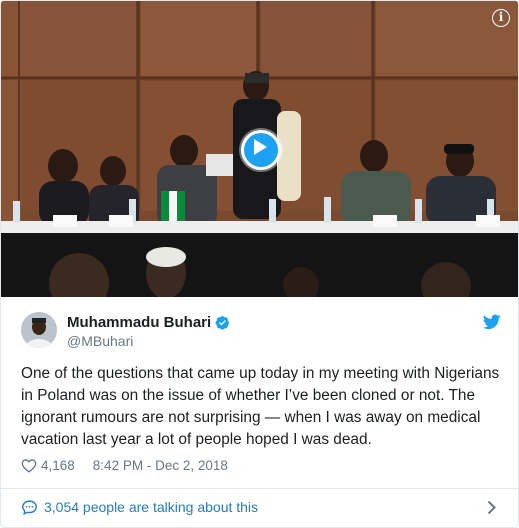  Describe the element at coordinates (151, 507) in the screenshot. I see `talking-about-link: 3,054 people are talking about this` at that location.